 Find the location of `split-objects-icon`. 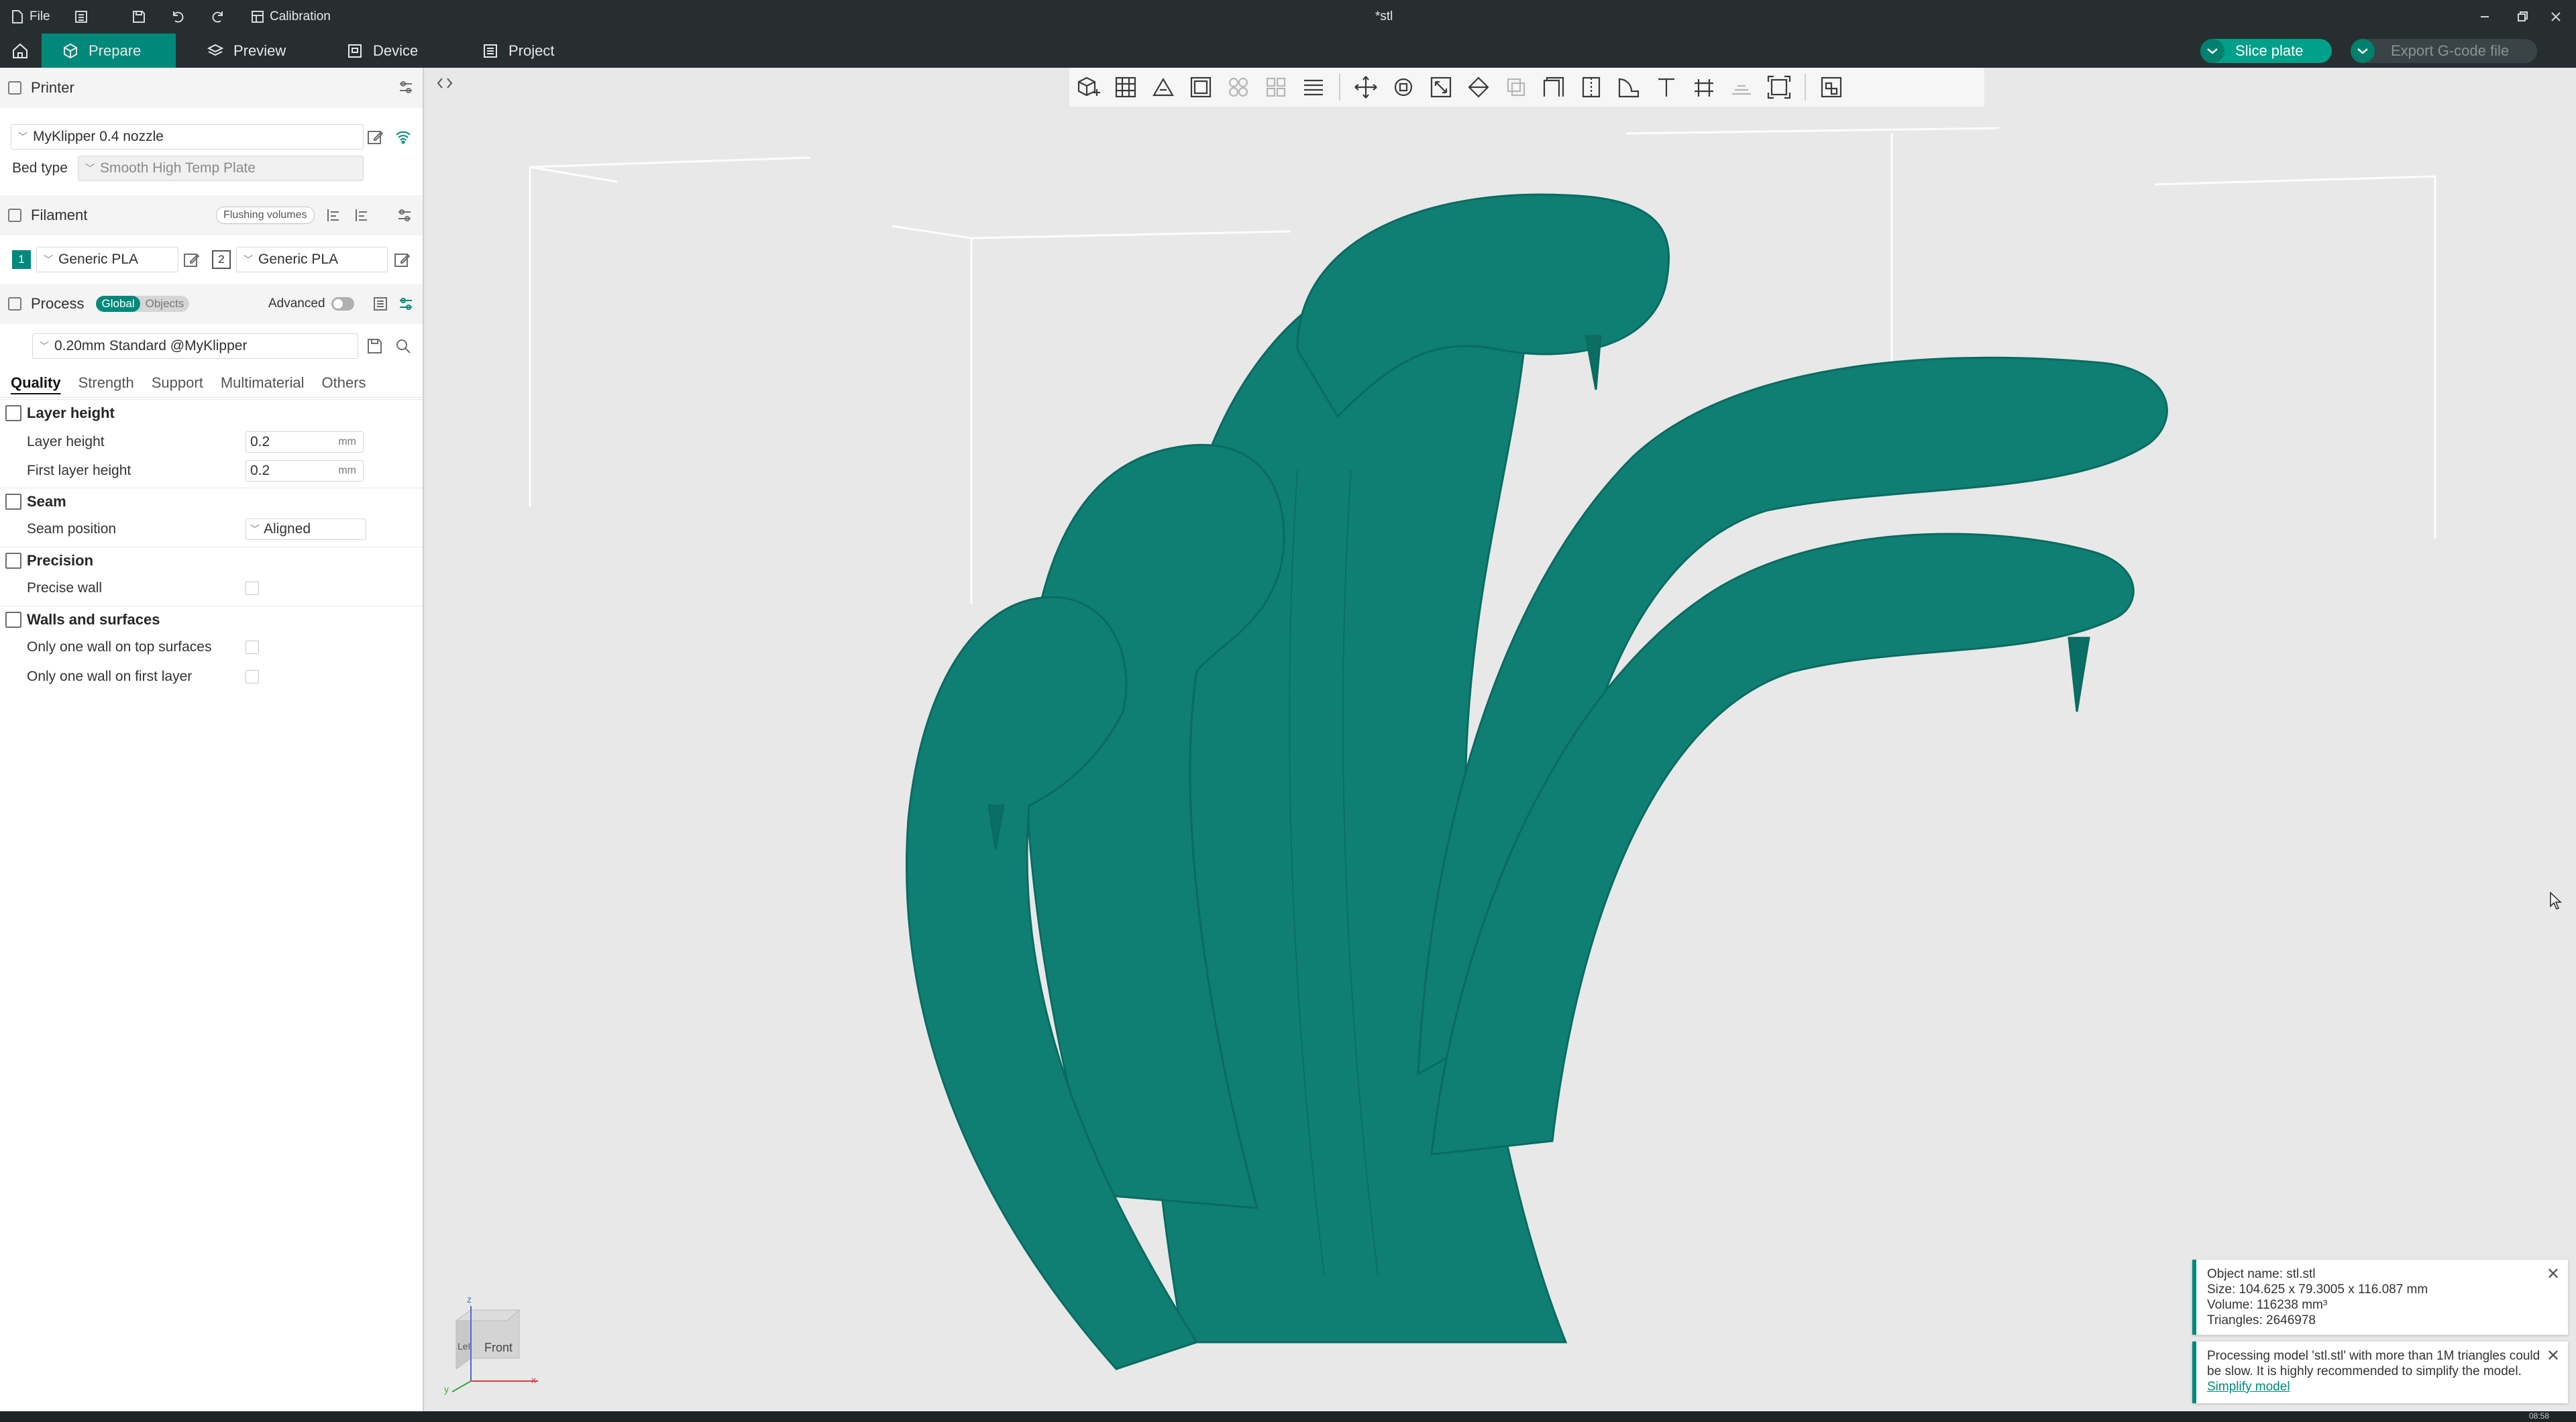

split-objects-icon is located at coordinates (1238, 87).